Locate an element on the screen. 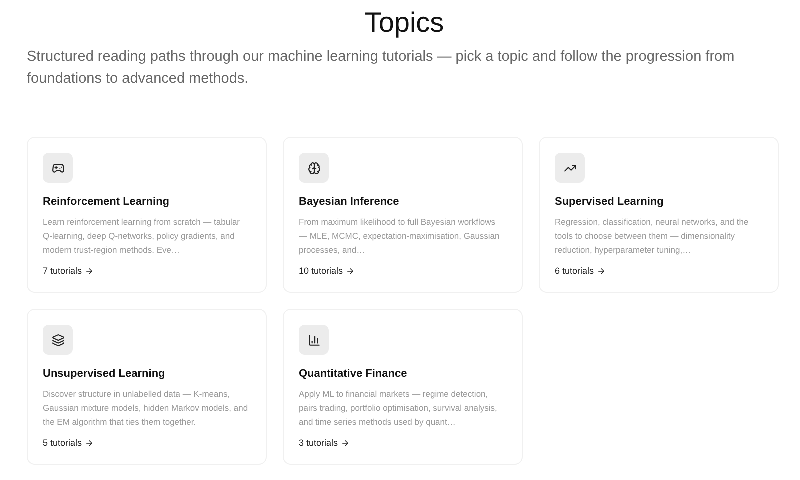 This screenshot has height=480, width=800. page-subtitle: Structured reading paths through our machine learning tutorials — pick a topic and follow the progression from foundations to advanced methods. is located at coordinates (381, 68).